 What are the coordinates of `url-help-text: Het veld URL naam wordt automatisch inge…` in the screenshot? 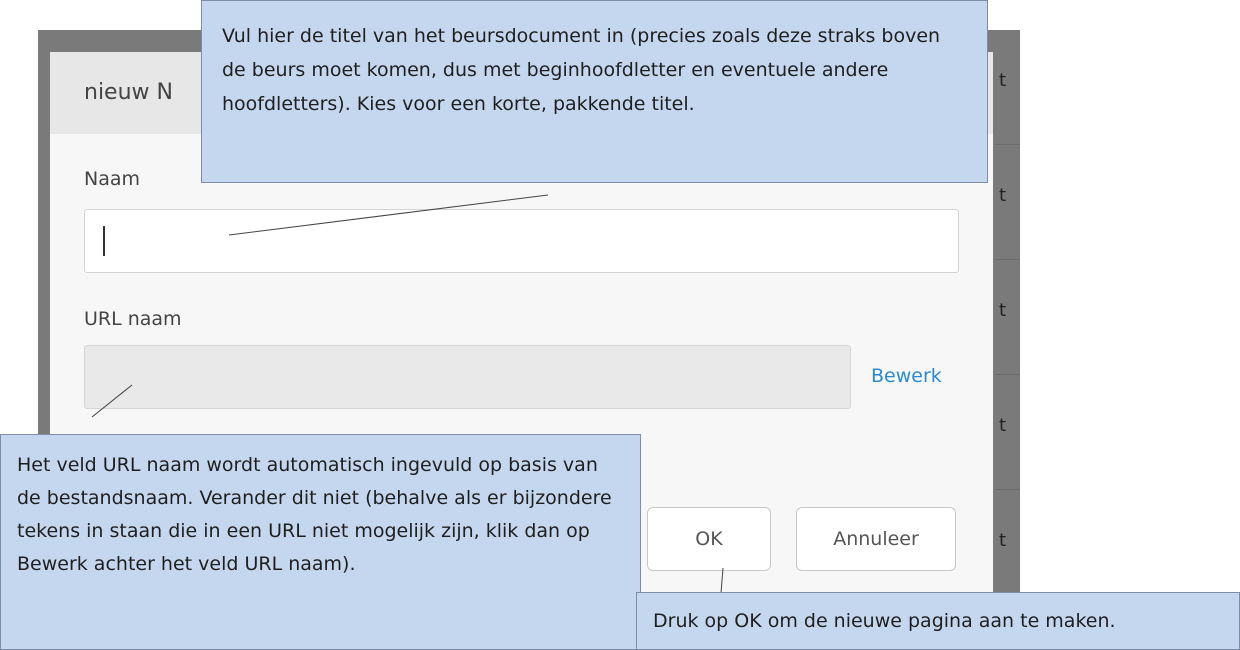 It's located at (314, 514).